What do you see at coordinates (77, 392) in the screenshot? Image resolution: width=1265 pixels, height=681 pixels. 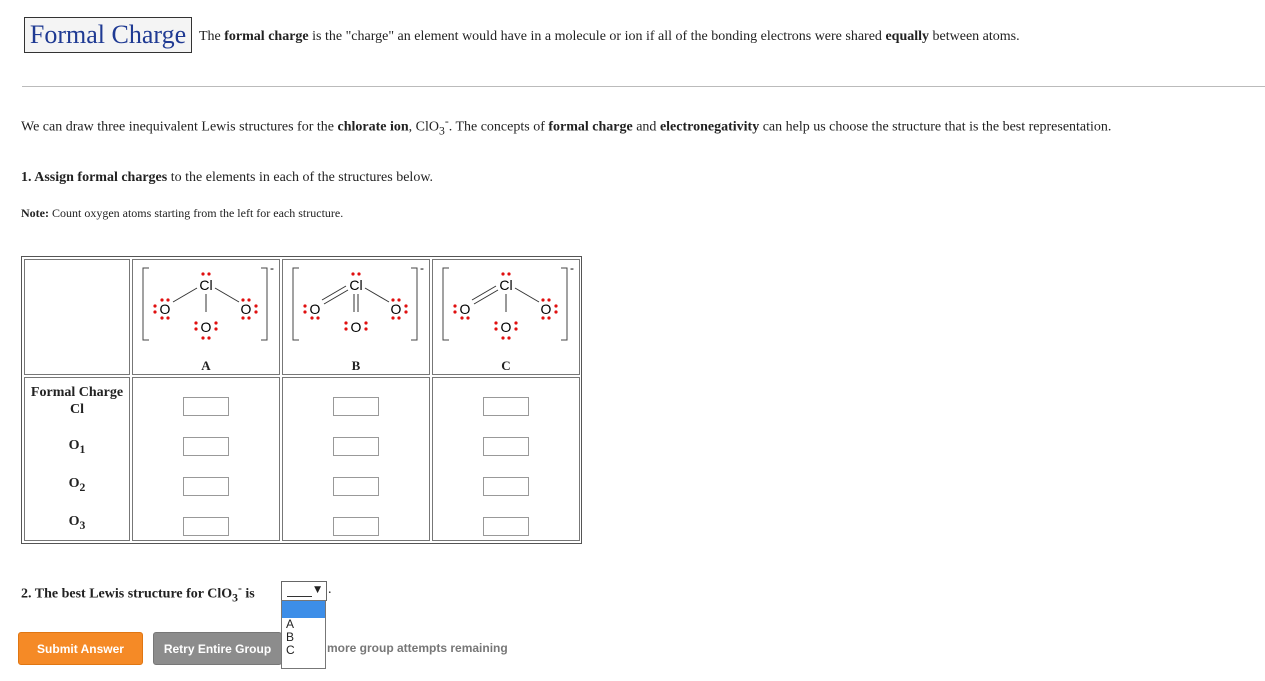 I see `formal-charge-heading: Formal Charge` at bounding box center [77, 392].